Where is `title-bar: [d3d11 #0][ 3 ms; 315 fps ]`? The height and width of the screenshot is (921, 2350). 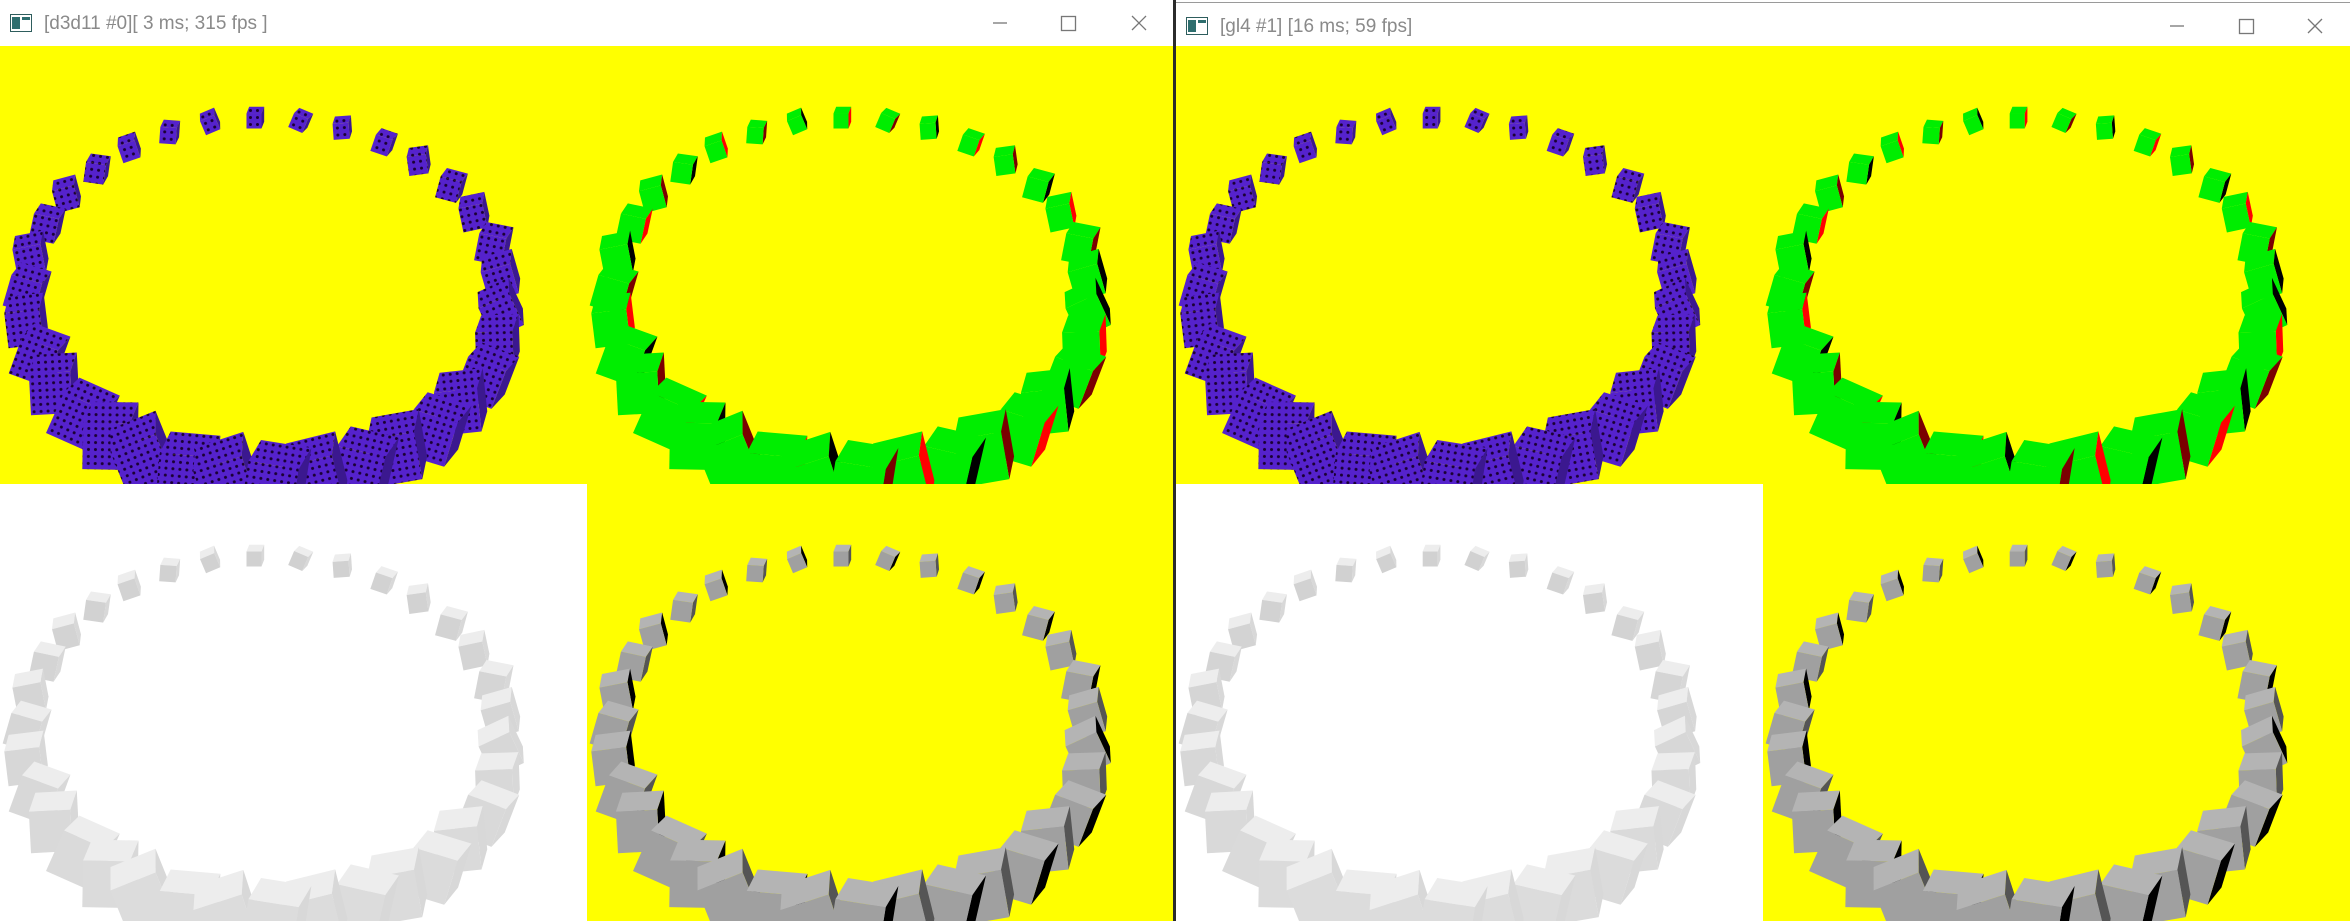 title-bar: [d3d11 #0][ 3 ms; 315 fps ] is located at coordinates (586, 23).